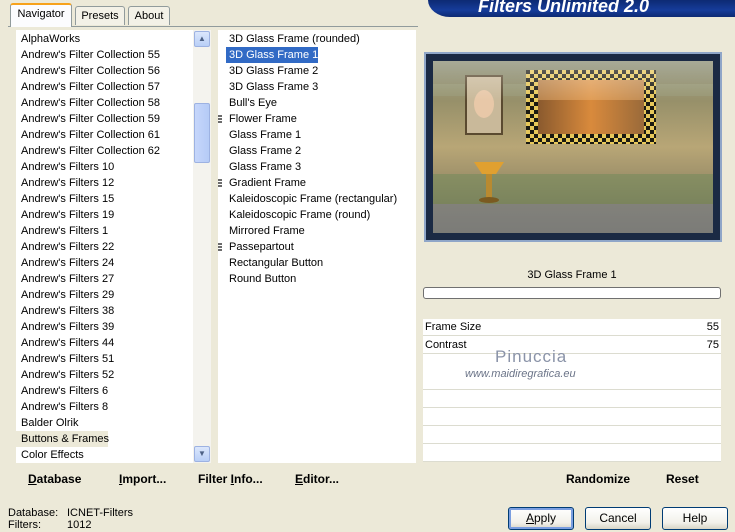 Image resolution: width=735 pixels, height=532 pixels. Describe the element at coordinates (106, 167) in the screenshot. I see `category-item: Andrew's Filters 10` at that location.